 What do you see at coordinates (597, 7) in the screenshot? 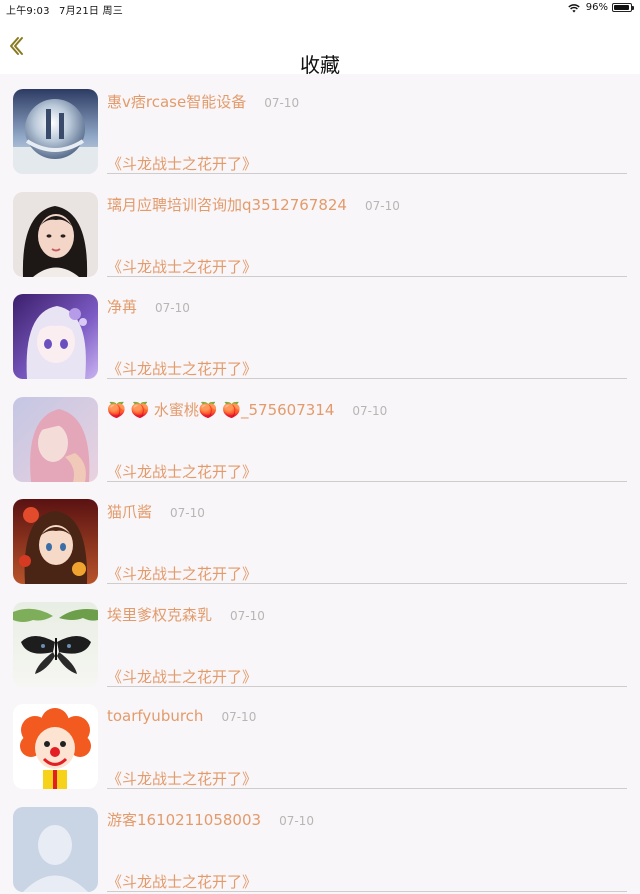
I see `battery-percent: 96%` at bounding box center [597, 7].